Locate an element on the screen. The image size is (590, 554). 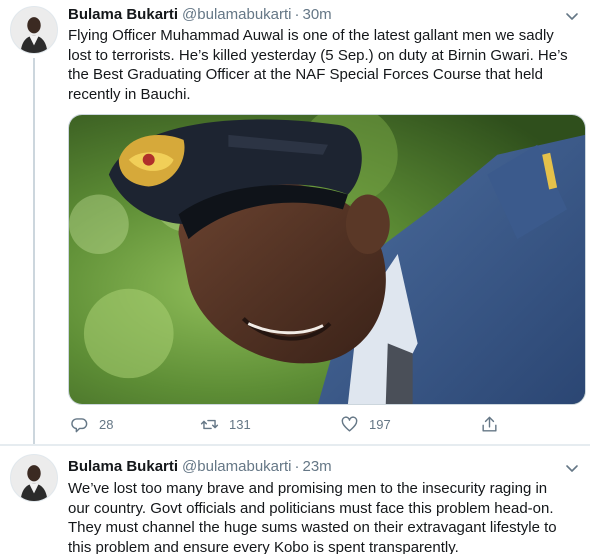
tweet-timestamp: 30m is located at coordinates (317, 14).